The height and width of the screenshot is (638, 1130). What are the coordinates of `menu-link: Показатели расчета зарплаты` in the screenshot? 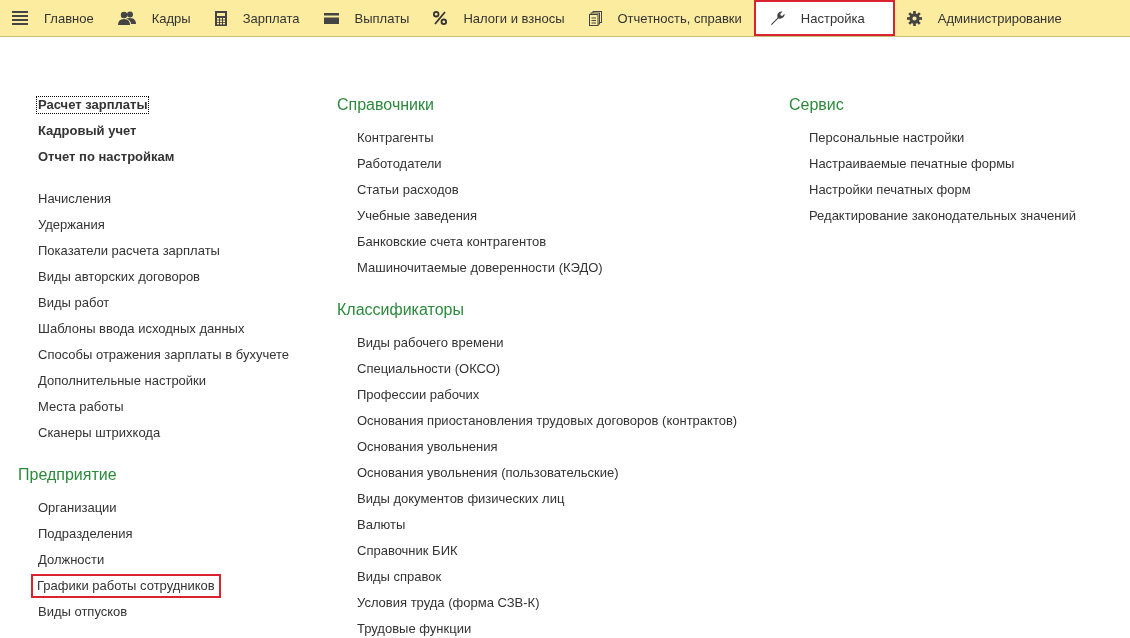 It's located at (129, 251).